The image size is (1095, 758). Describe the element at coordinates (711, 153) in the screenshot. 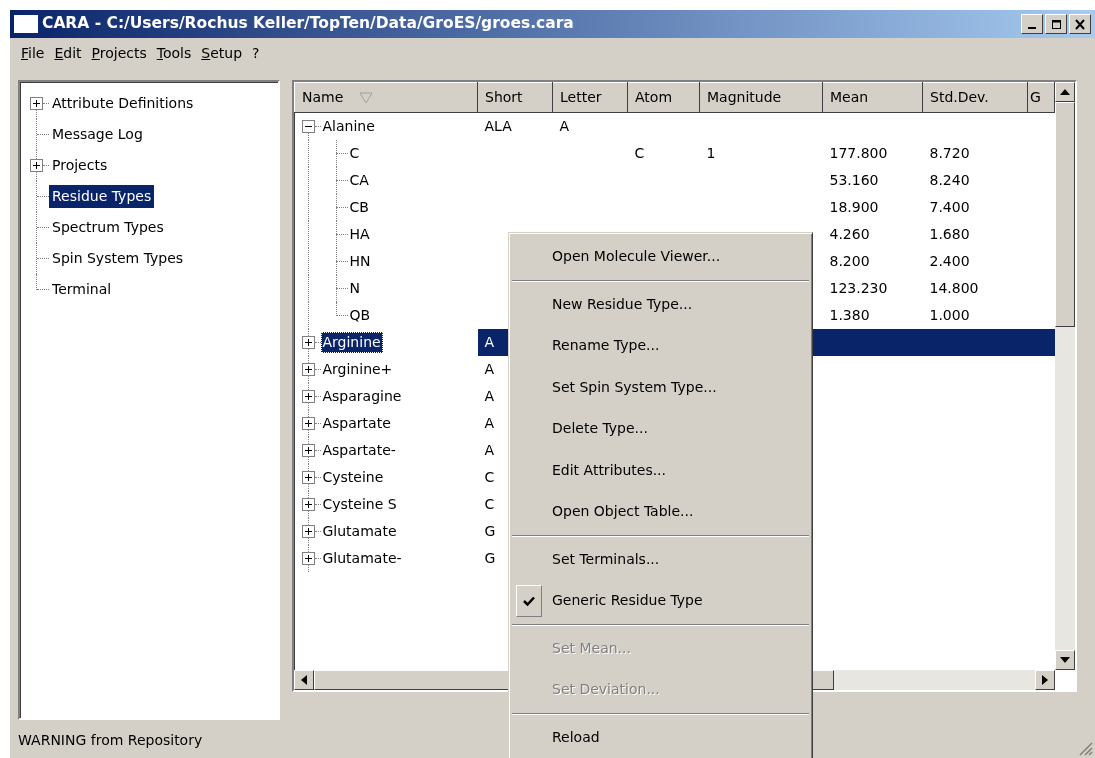

I see `table-cell: 1` at that location.